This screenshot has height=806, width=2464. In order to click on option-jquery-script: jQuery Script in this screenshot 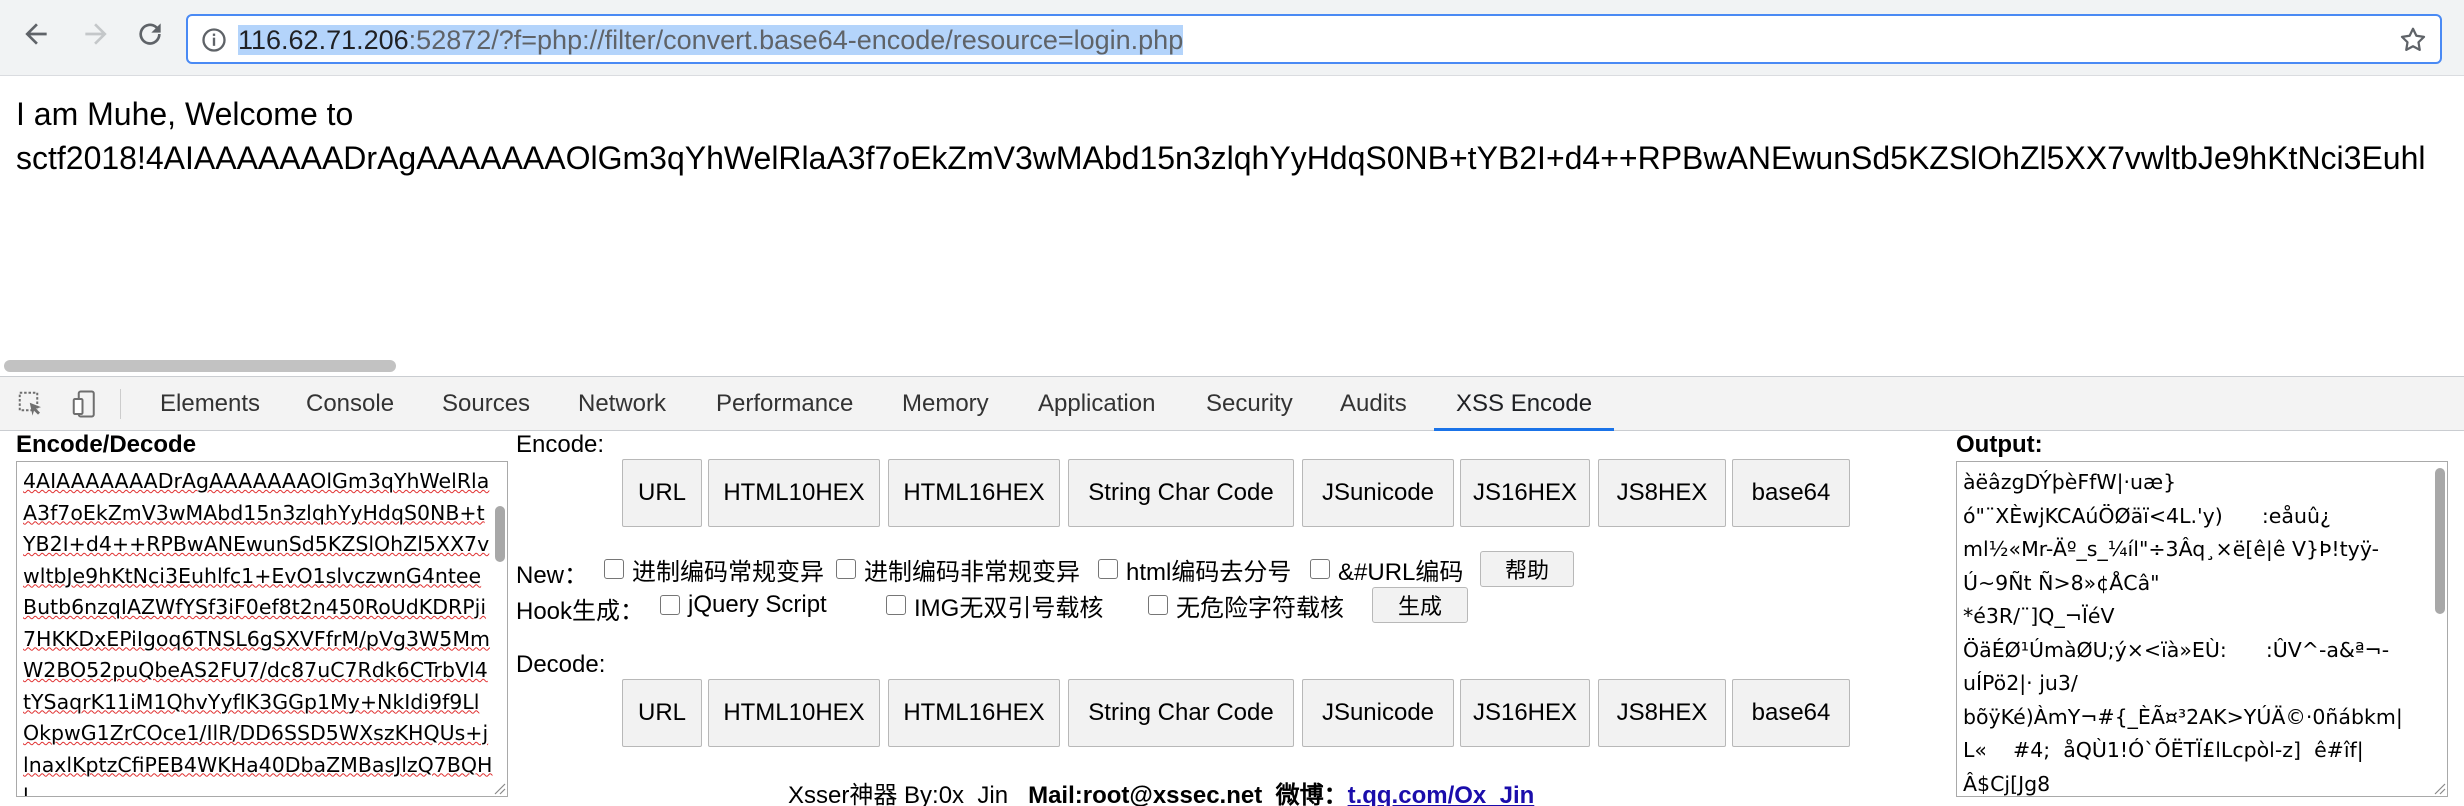, I will do `click(743, 605)`.